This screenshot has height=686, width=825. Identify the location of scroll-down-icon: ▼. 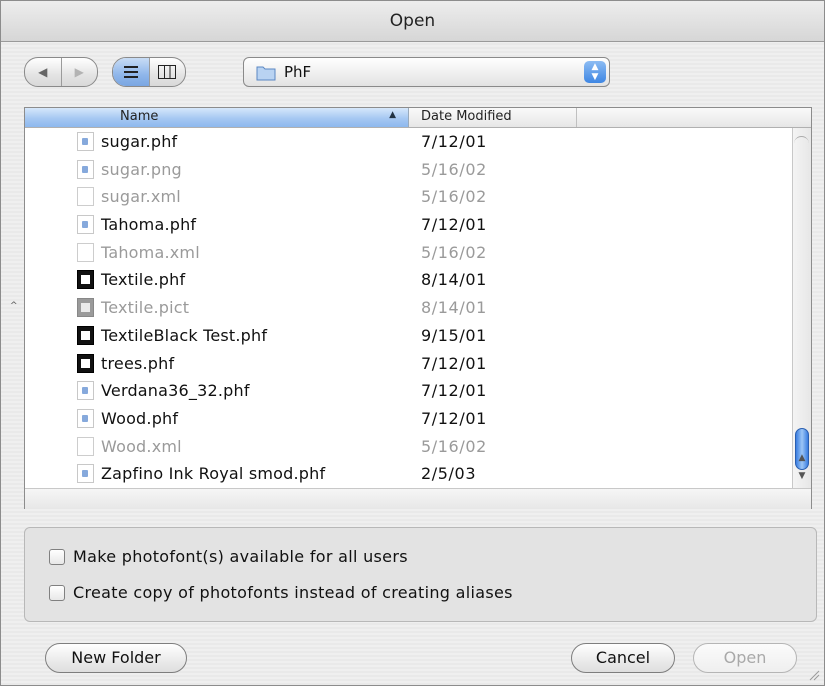
(802, 479).